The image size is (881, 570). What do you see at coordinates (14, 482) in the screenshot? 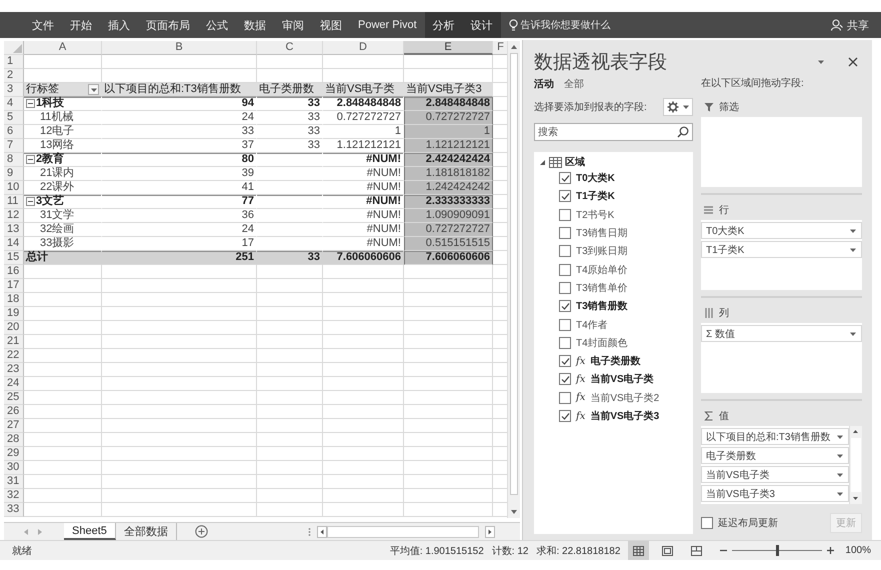
I see `row-header: 31` at bounding box center [14, 482].